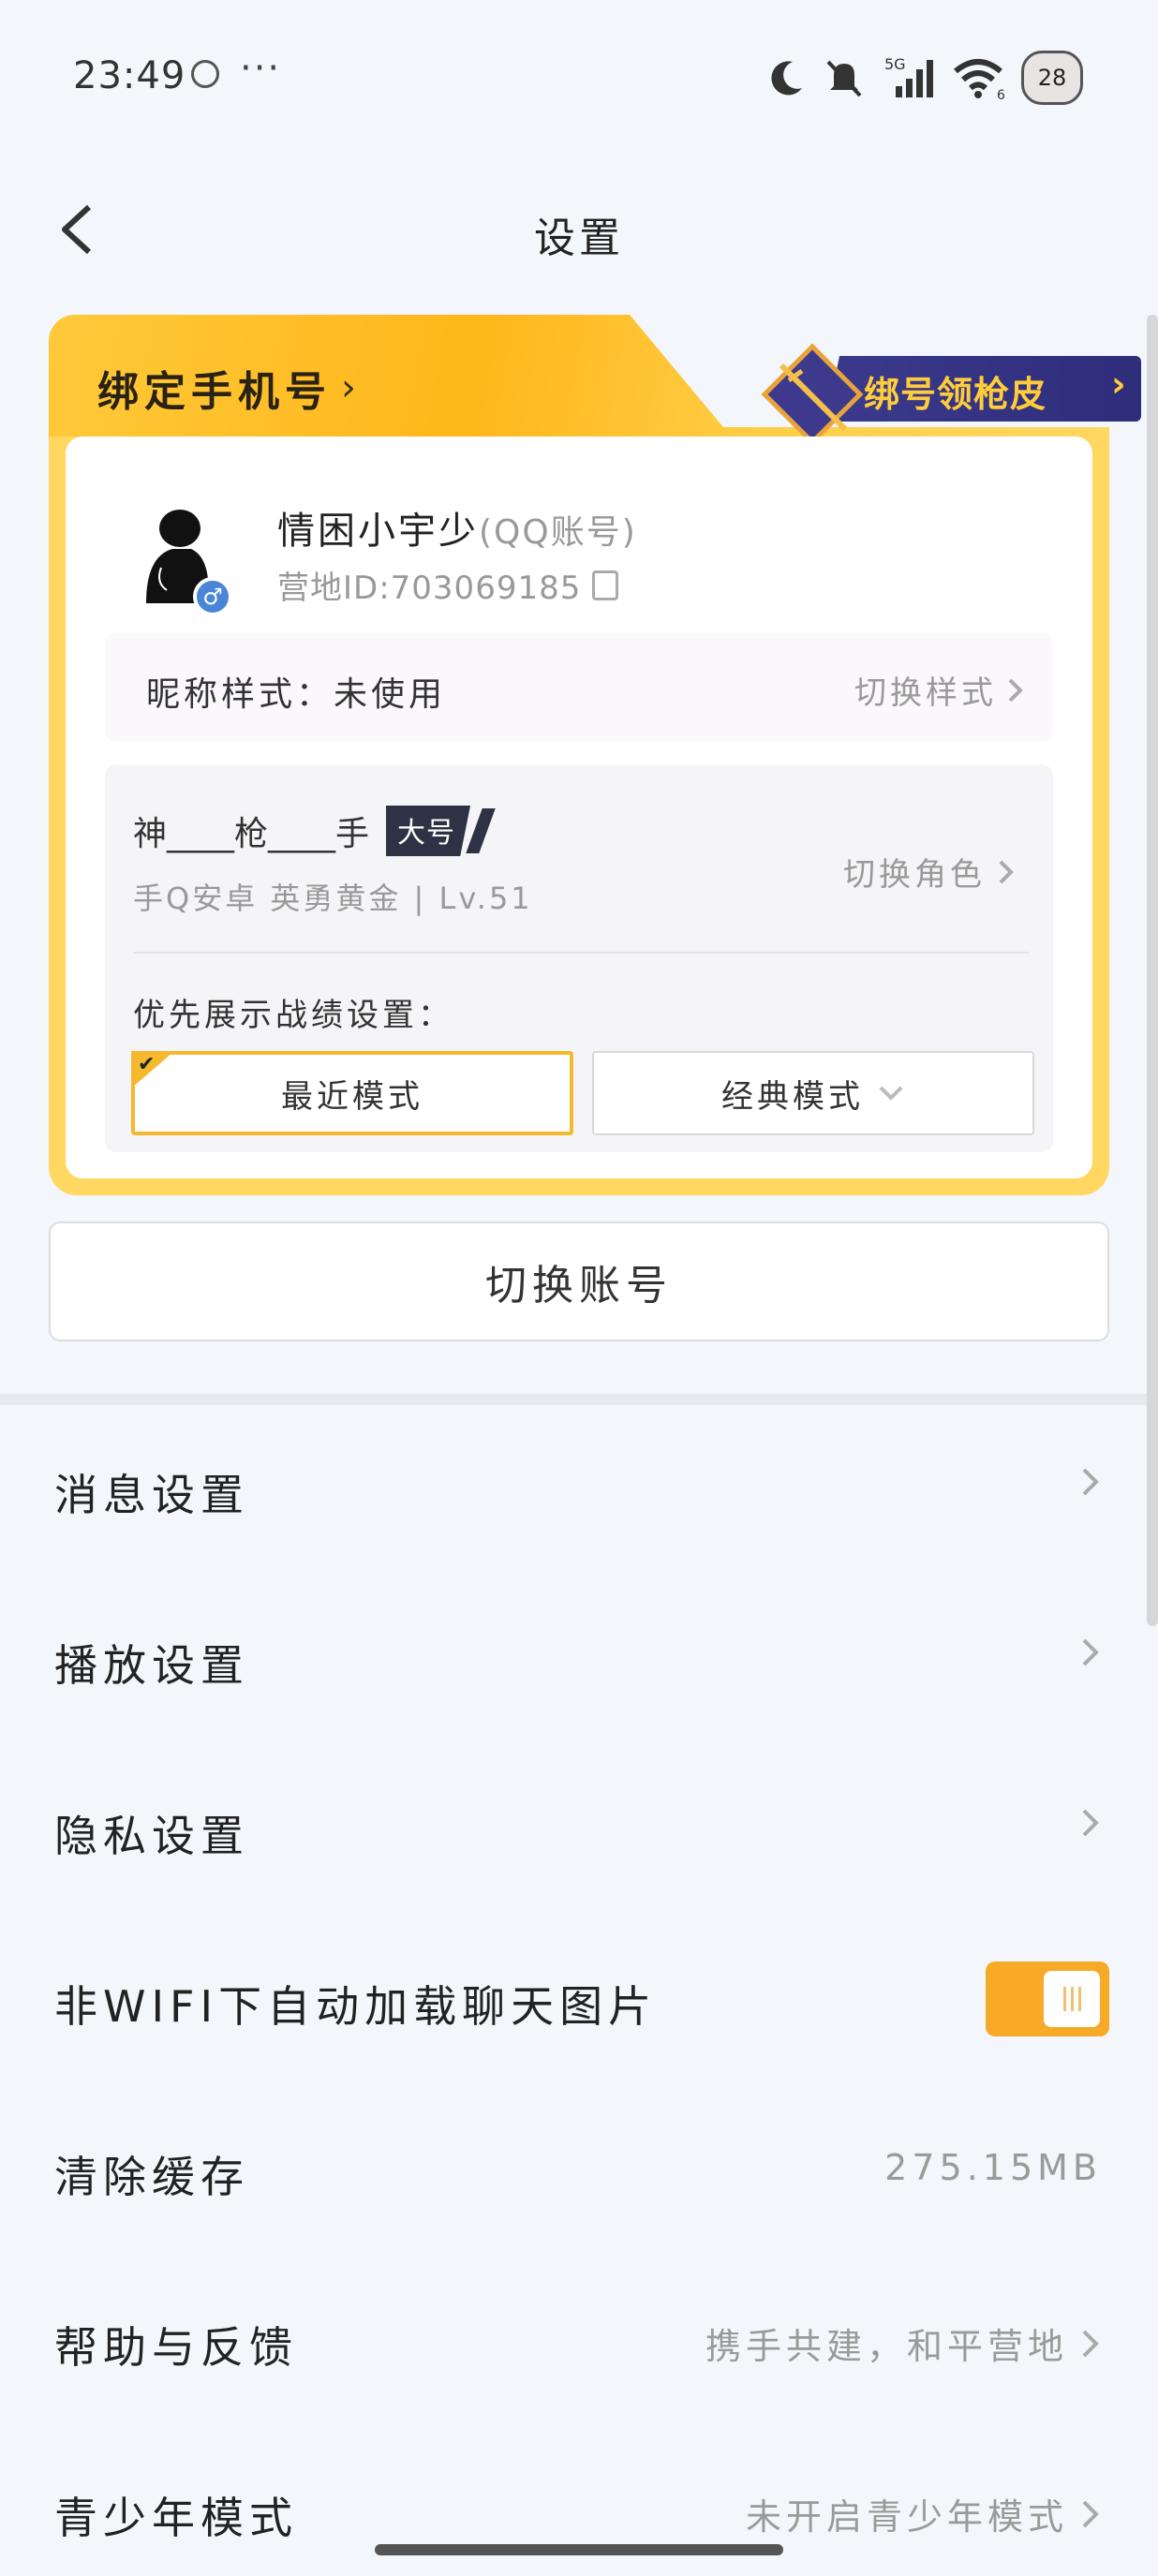 This screenshot has width=1158, height=2576. What do you see at coordinates (205, 74) in the screenshot?
I see `notification-icon` at bounding box center [205, 74].